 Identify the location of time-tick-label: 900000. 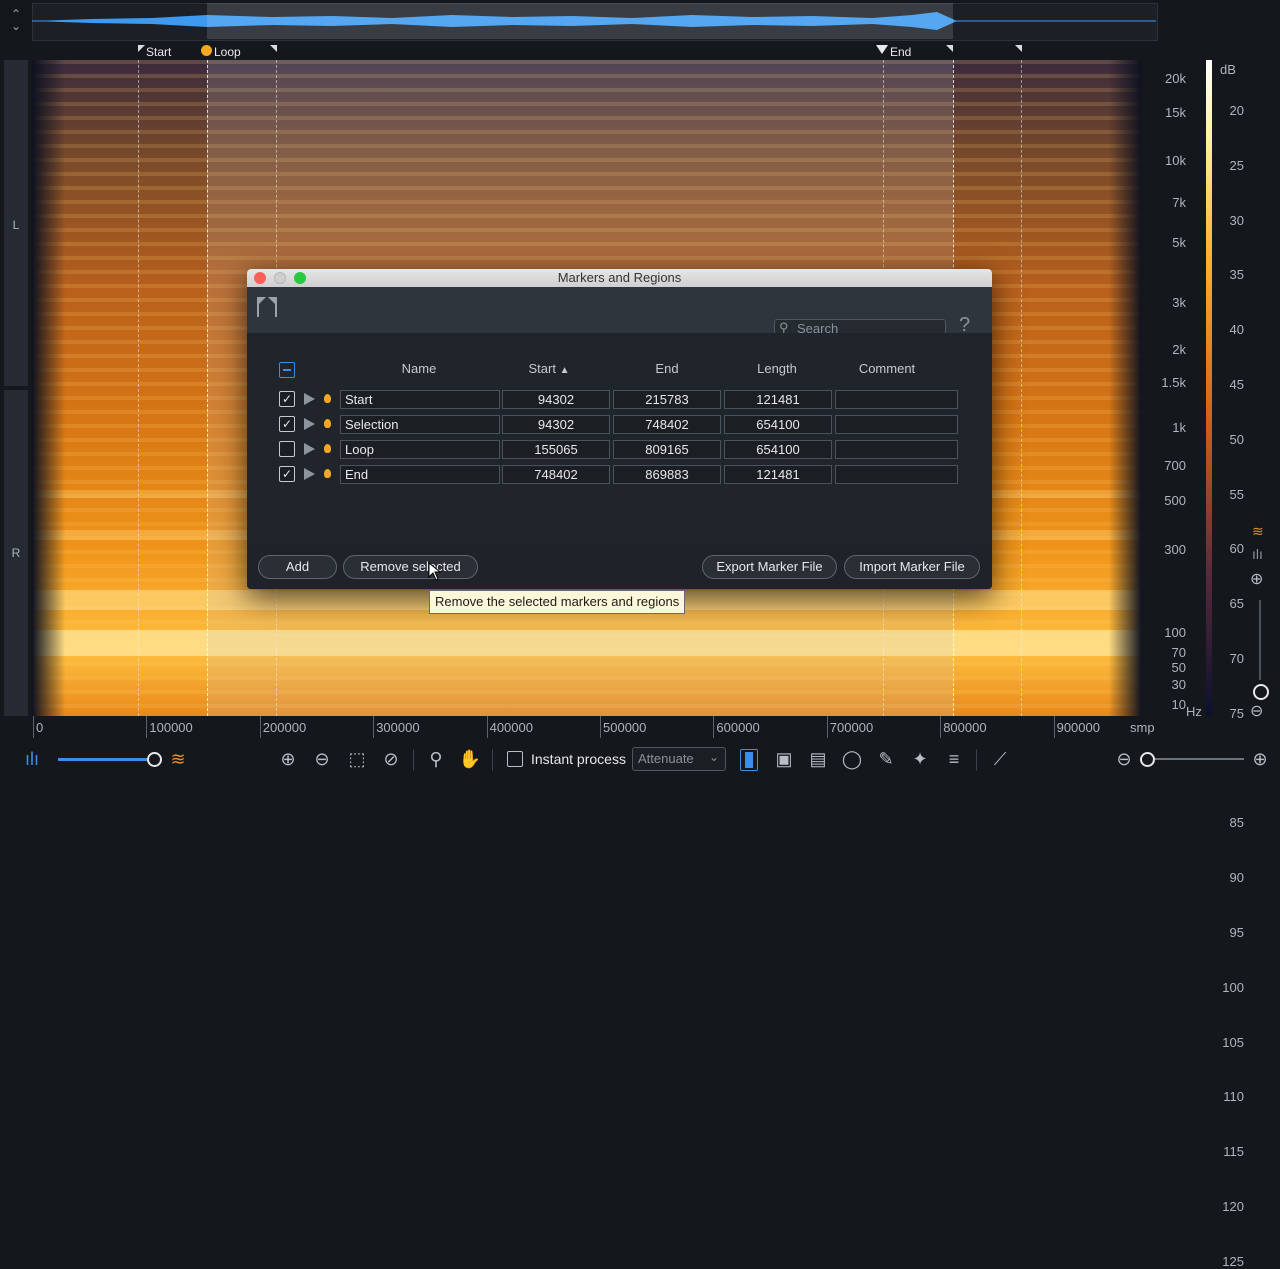
(1078, 727).